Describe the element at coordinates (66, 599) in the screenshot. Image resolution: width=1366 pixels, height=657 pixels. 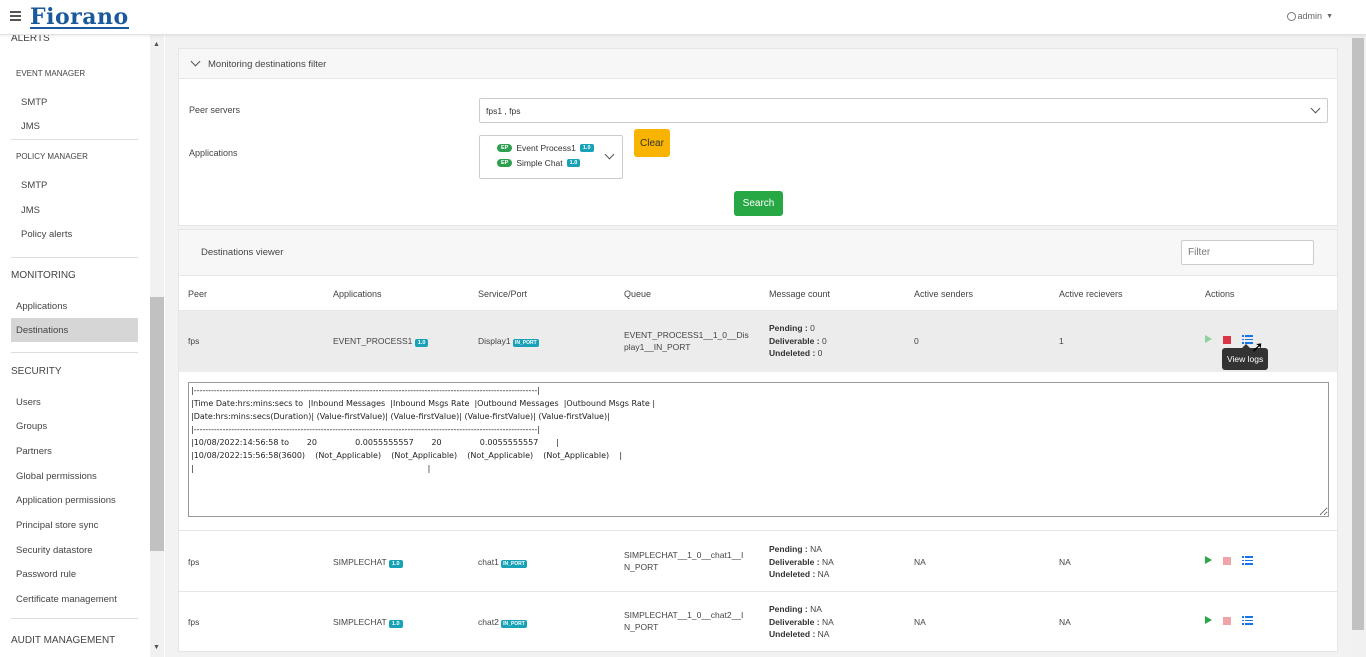
I see `sidebar-item-certificate-management: Certificate management` at that location.